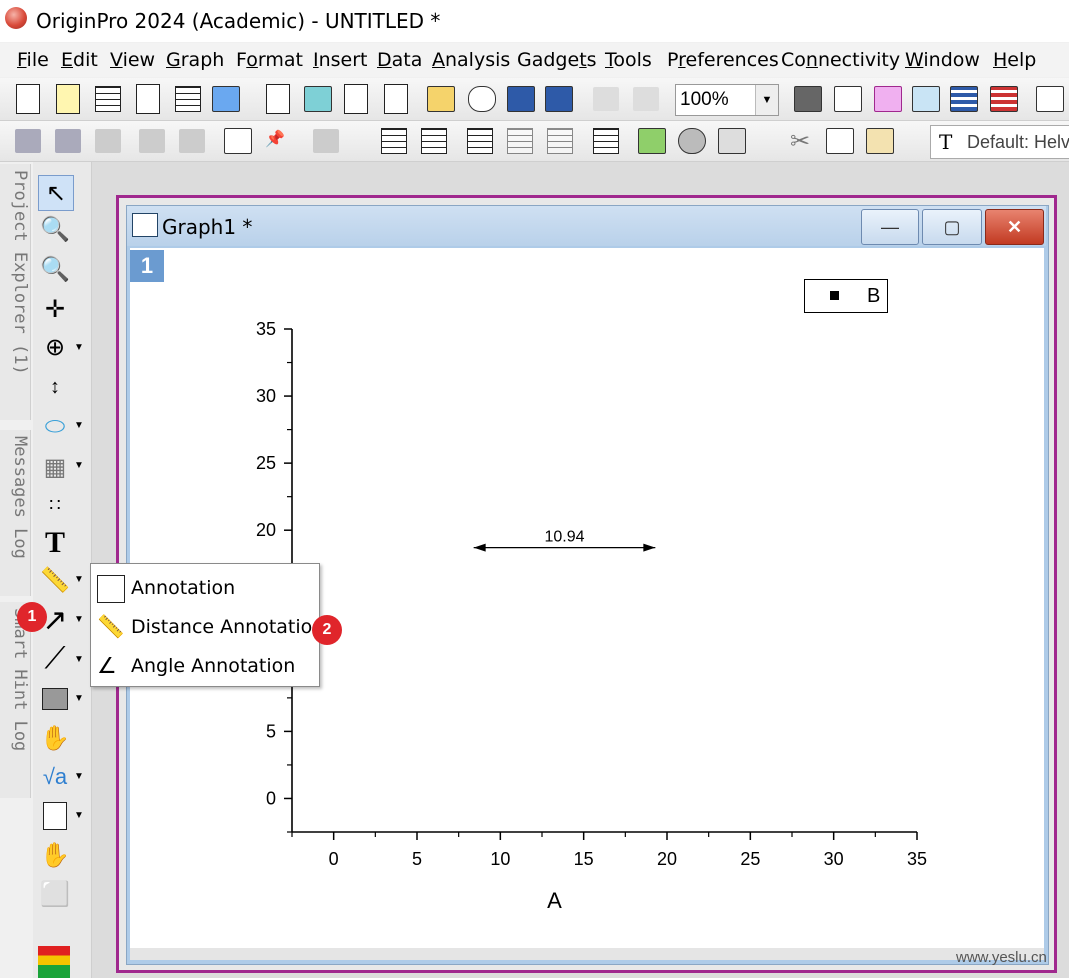 This screenshot has height=978, width=1069. Describe the element at coordinates (107, 665) in the screenshot. I see `angle-icon: ∠` at that location.